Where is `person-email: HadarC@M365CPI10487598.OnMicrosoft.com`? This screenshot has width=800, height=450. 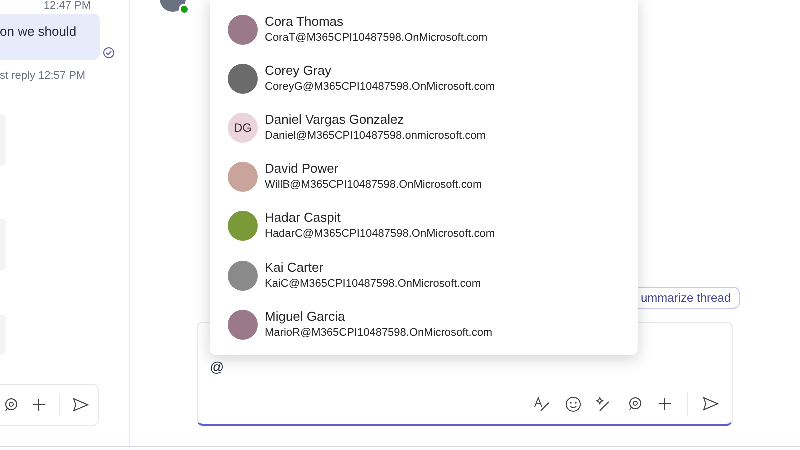
person-email: HadarC@M365CPI10487598.OnMicrosoft.com is located at coordinates (380, 234).